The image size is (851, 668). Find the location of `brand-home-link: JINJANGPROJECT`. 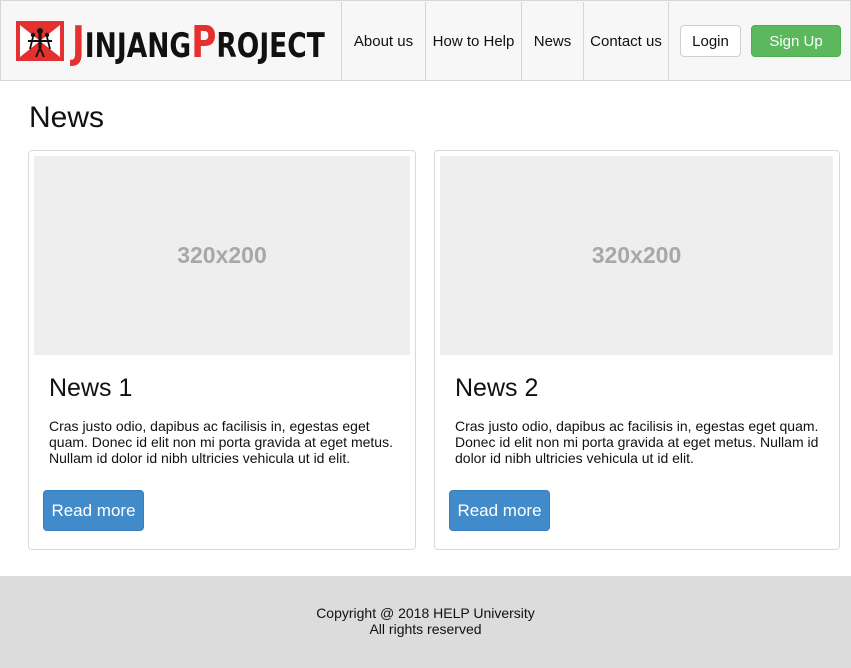

brand-home-link: JINJANGPROJECT is located at coordinates (171, 41).